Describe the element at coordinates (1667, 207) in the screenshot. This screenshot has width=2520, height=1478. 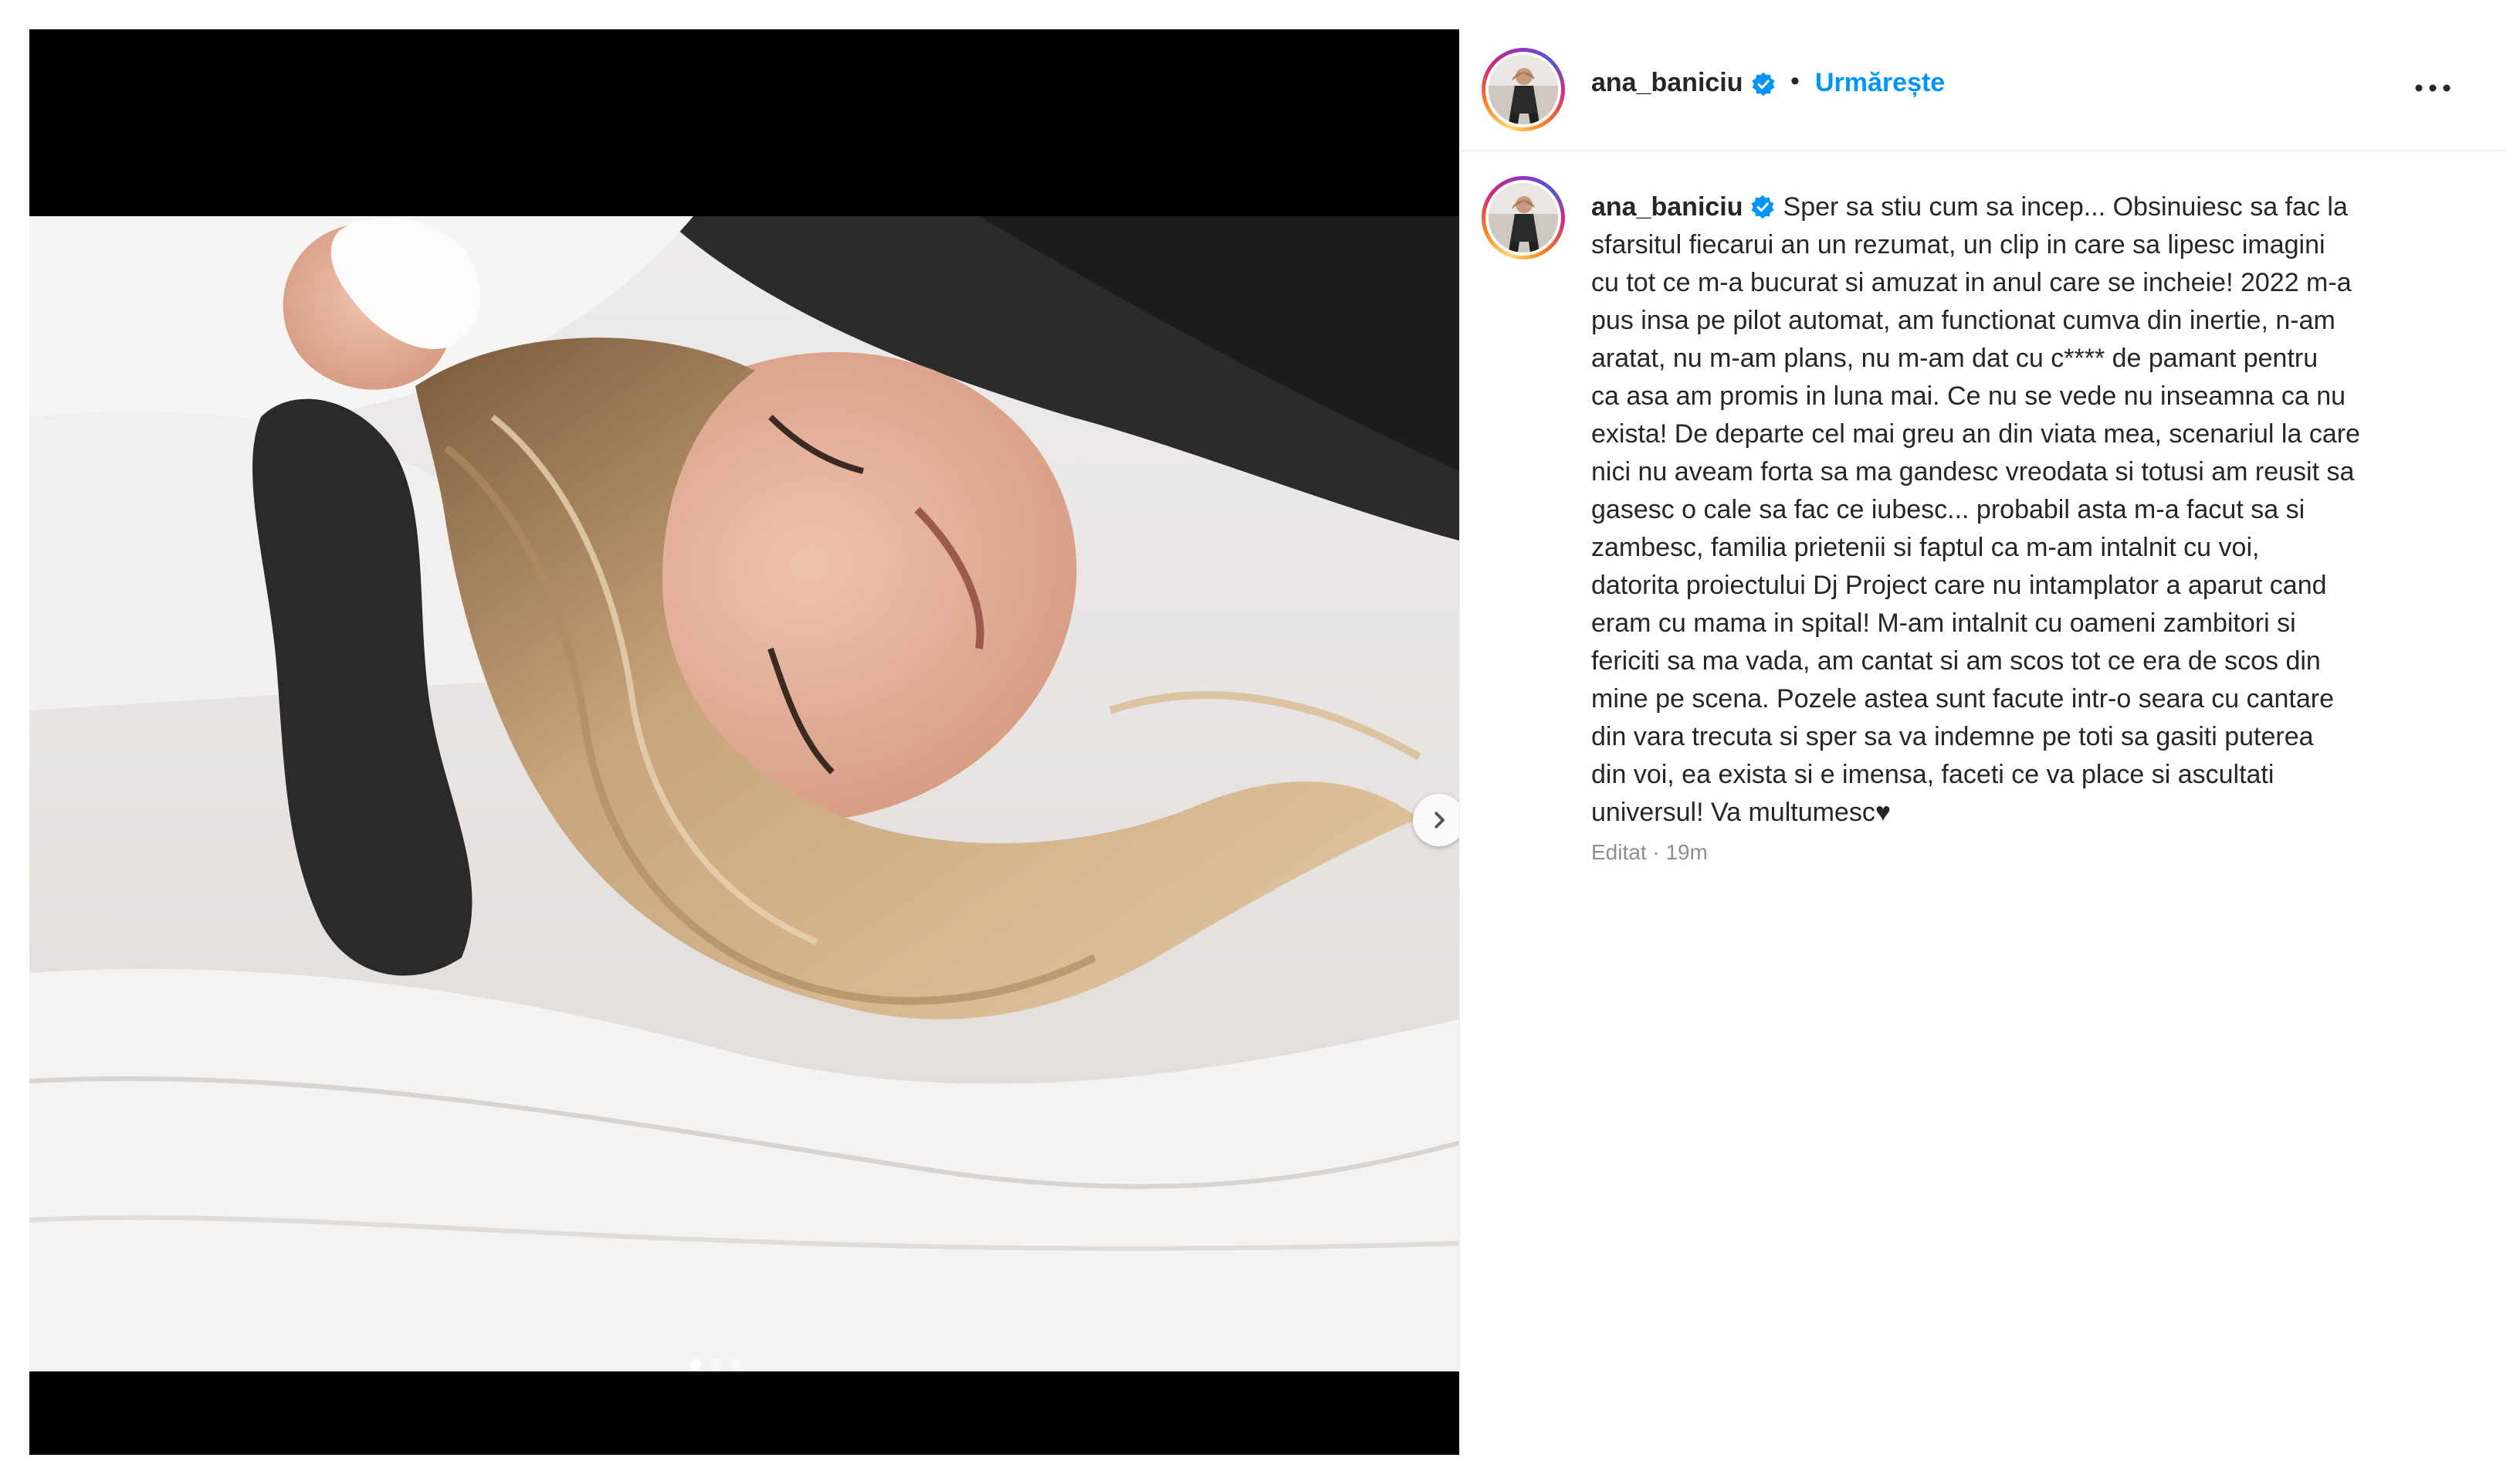
I see `caption-username: ana_baniciu` at that location.